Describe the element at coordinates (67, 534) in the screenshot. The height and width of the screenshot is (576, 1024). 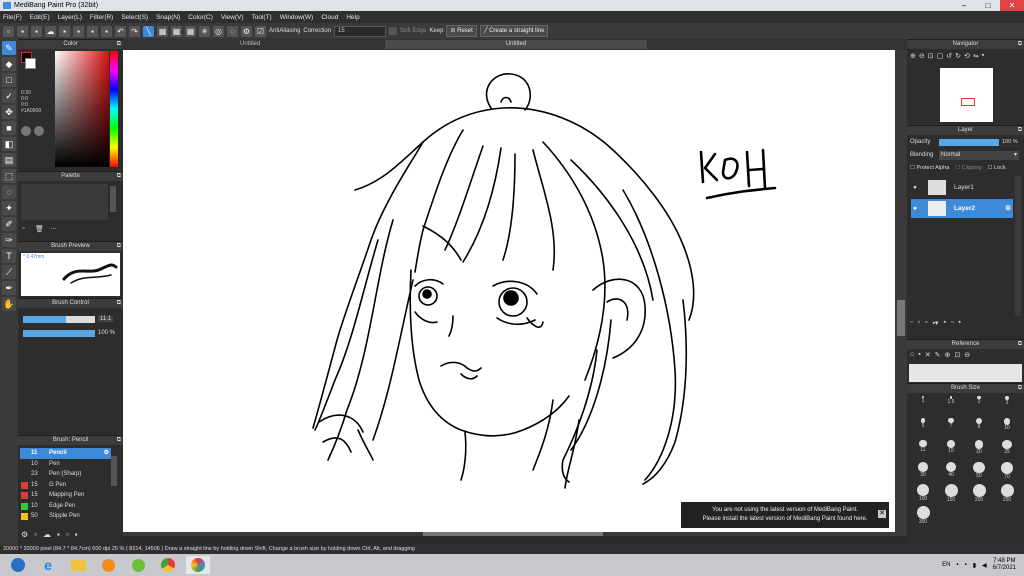
I see `brush-copy-icon: ▫` at that location.